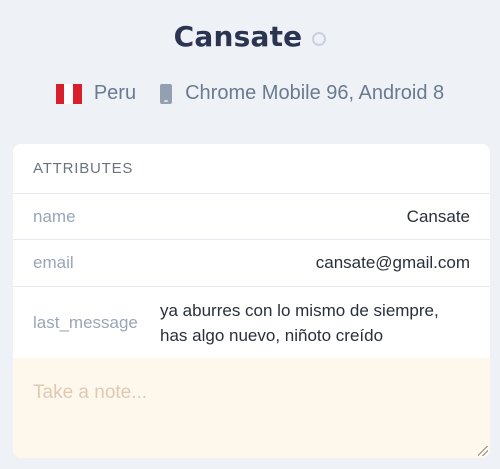  Describe the element at coordinates (315, 93) in the screenshot. I see `device-label: Chrome Mobile 96, Android 8` at that location.